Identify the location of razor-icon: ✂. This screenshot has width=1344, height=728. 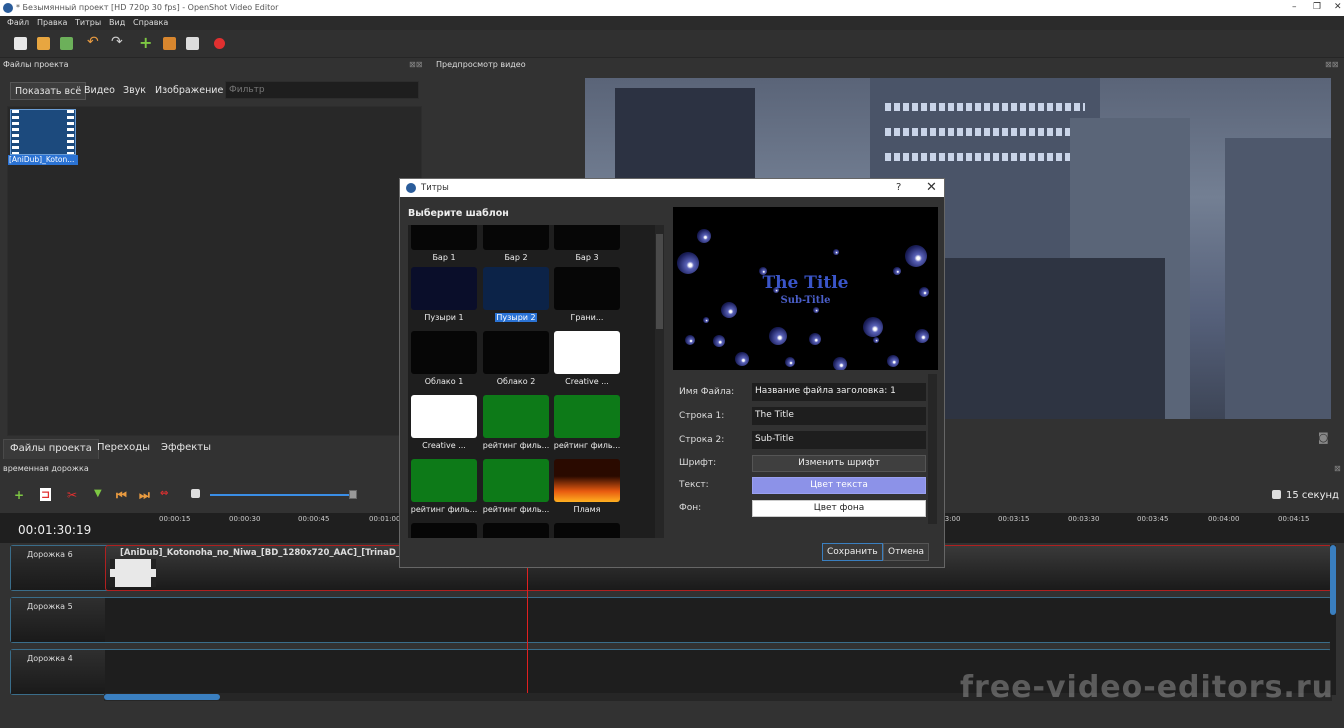
(72, 495).